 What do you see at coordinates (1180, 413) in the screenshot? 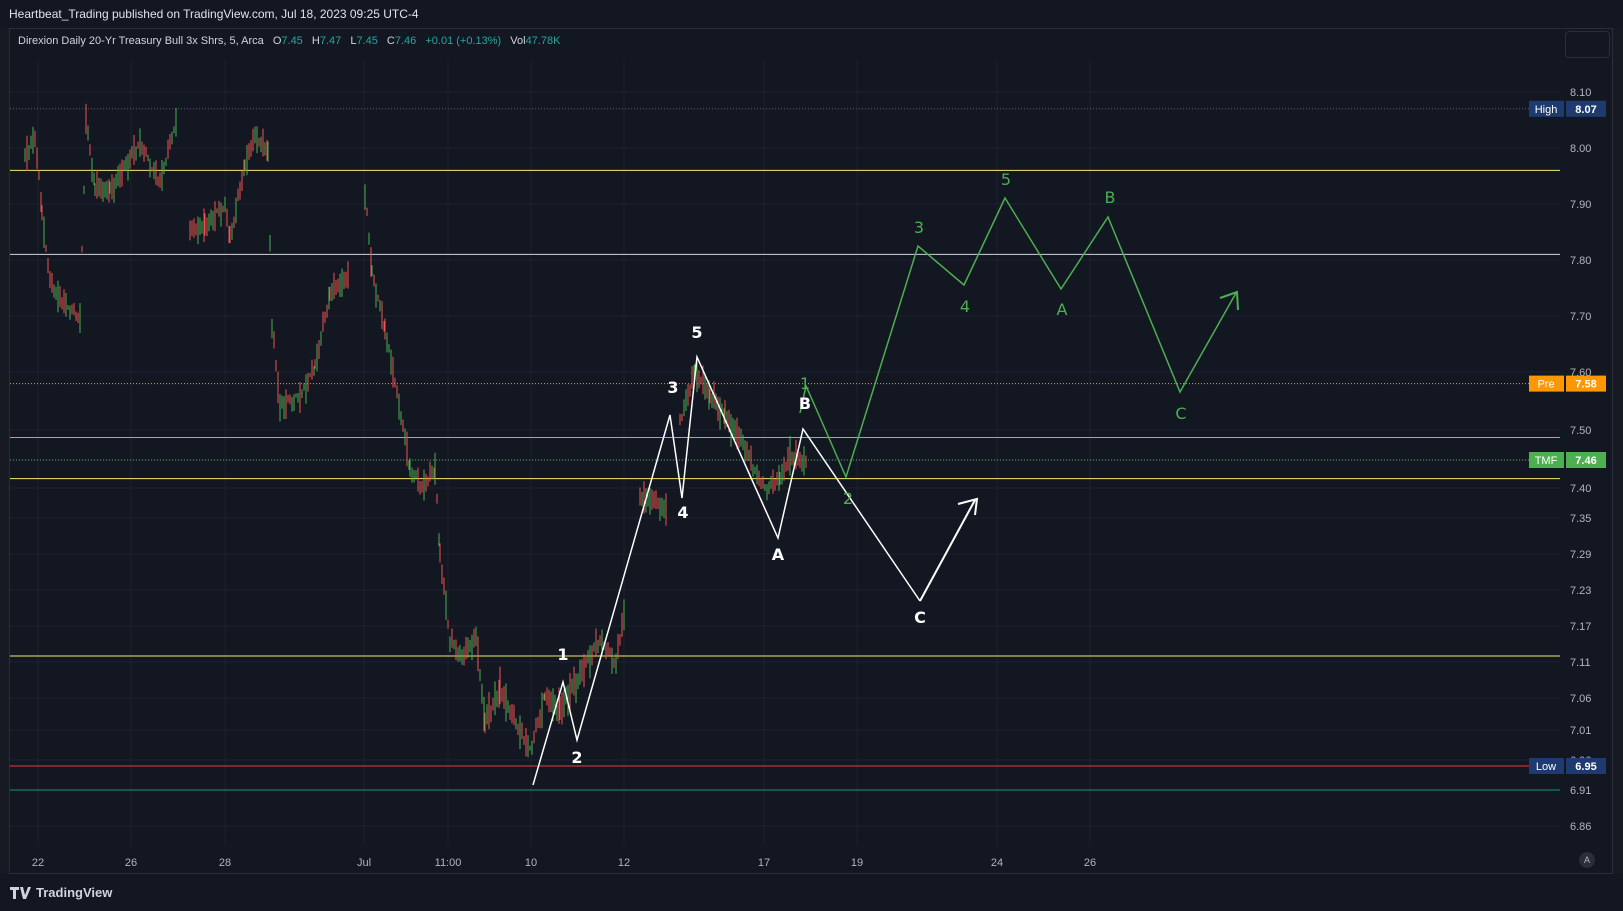
I see `wave-label-green: C` at bounding box center [1180, 413].